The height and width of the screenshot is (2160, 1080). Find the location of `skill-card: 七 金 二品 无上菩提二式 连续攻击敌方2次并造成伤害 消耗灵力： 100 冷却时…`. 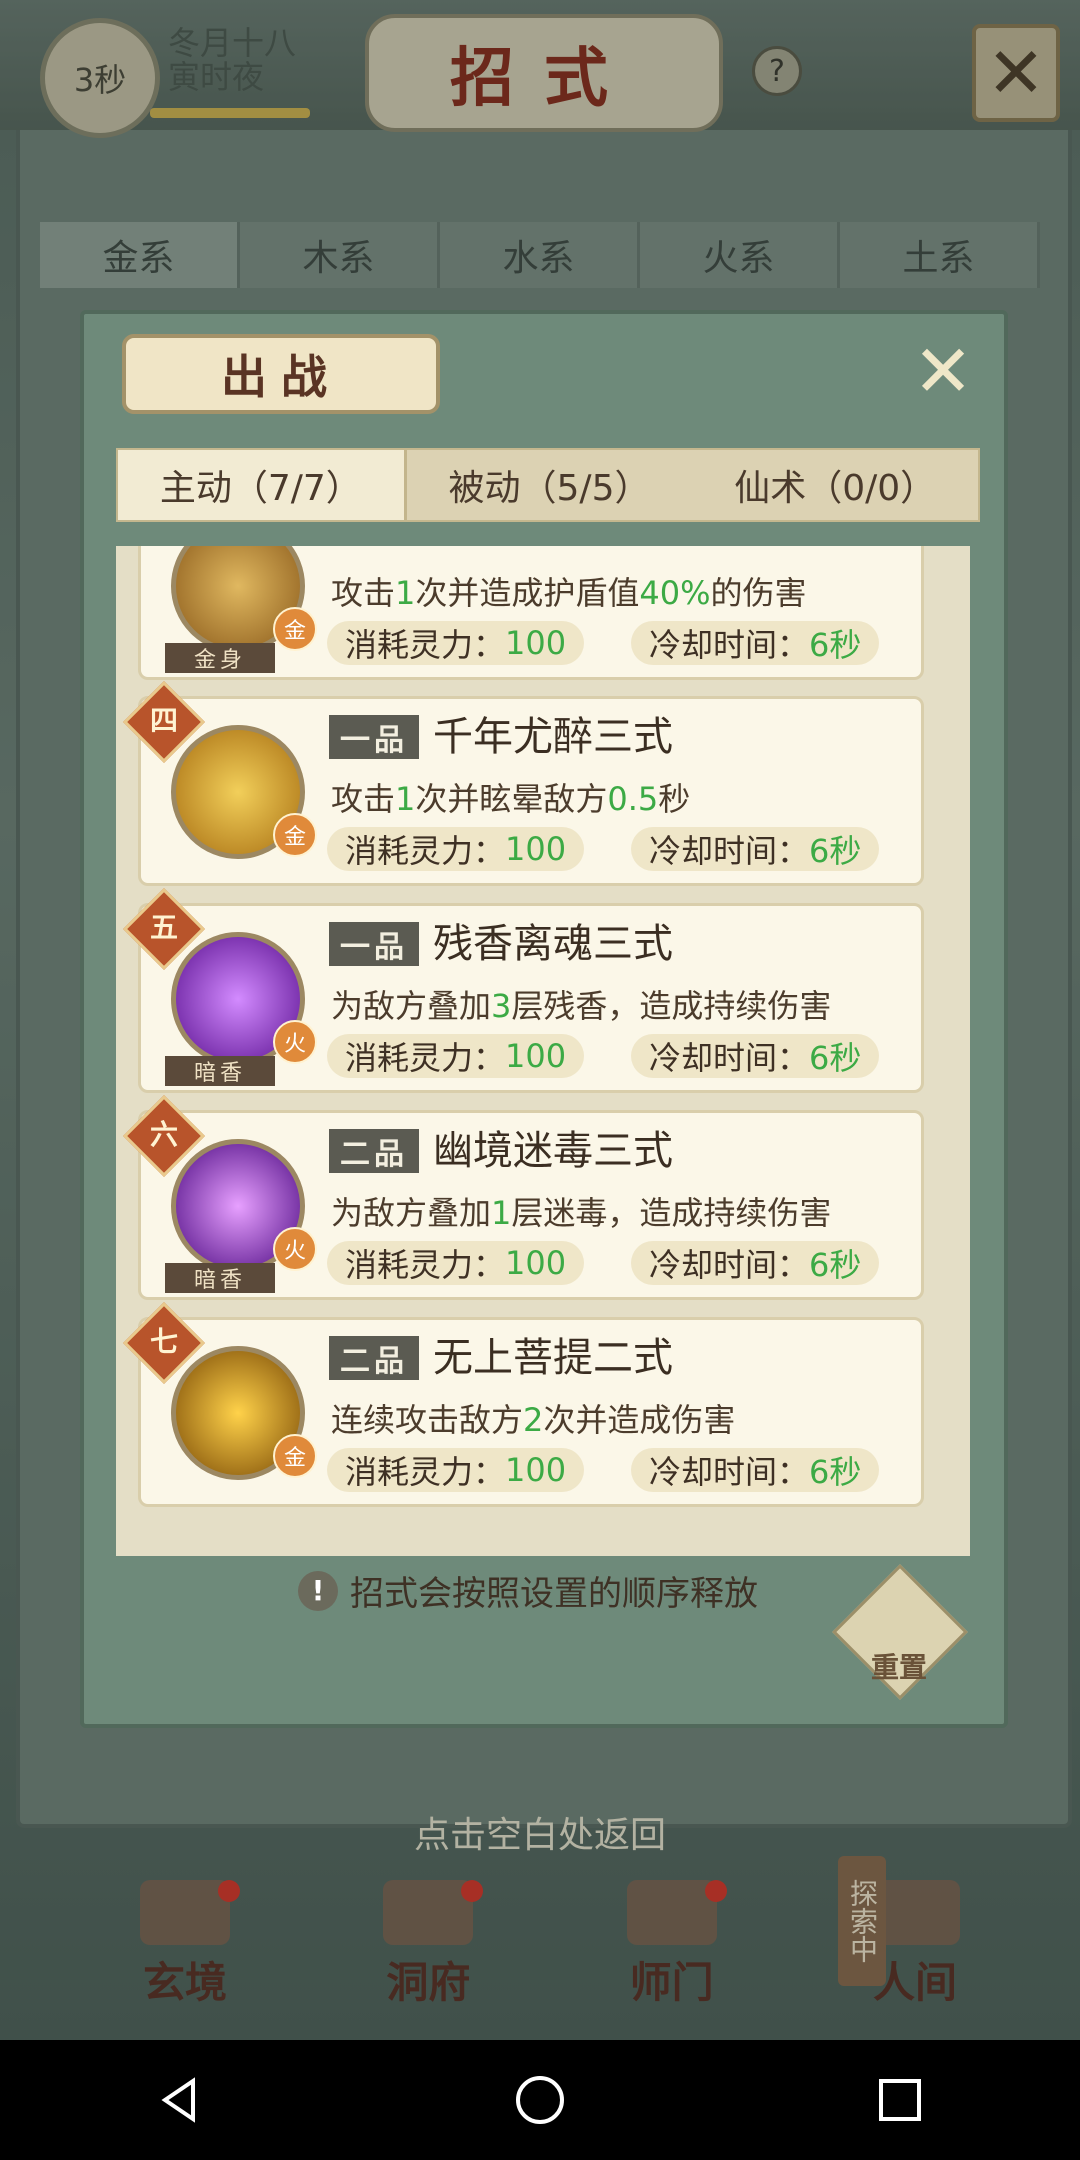

skill-card: 七 金 二品 无上菩提二式 连续攻击敌方2次并造成伤害 消耗灵力： 100 冷却时… is located at coordinates (523, 1404).